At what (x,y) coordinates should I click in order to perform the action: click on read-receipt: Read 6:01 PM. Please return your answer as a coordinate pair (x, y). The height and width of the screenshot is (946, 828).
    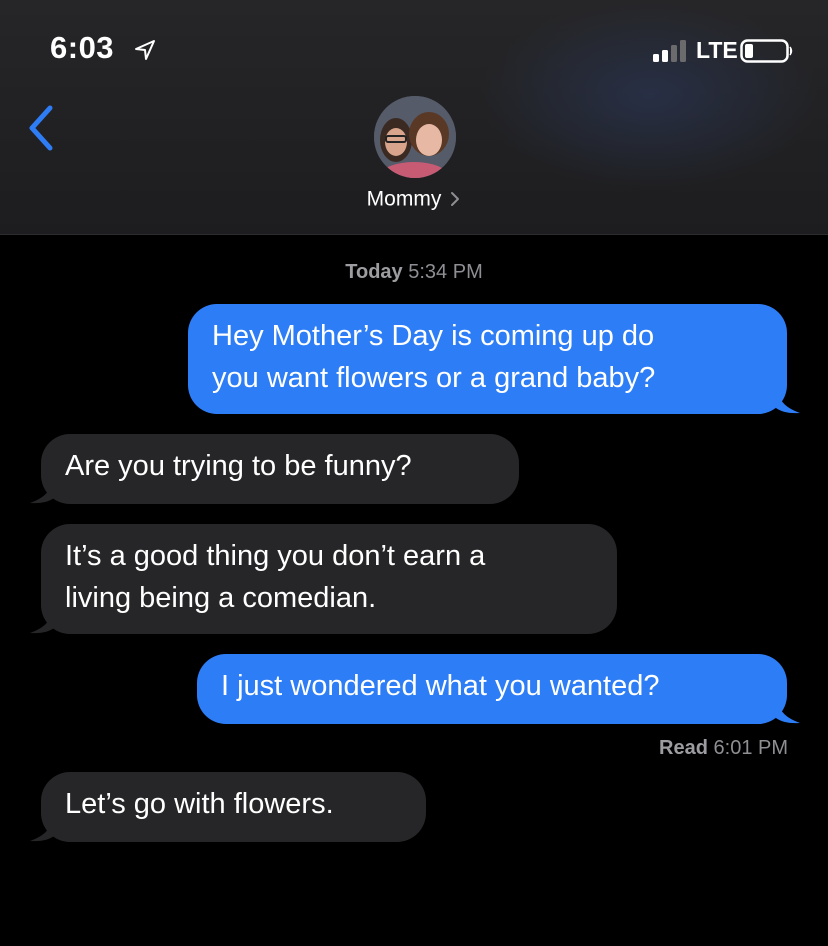
    Looking at the image, I should click on (723, 748).